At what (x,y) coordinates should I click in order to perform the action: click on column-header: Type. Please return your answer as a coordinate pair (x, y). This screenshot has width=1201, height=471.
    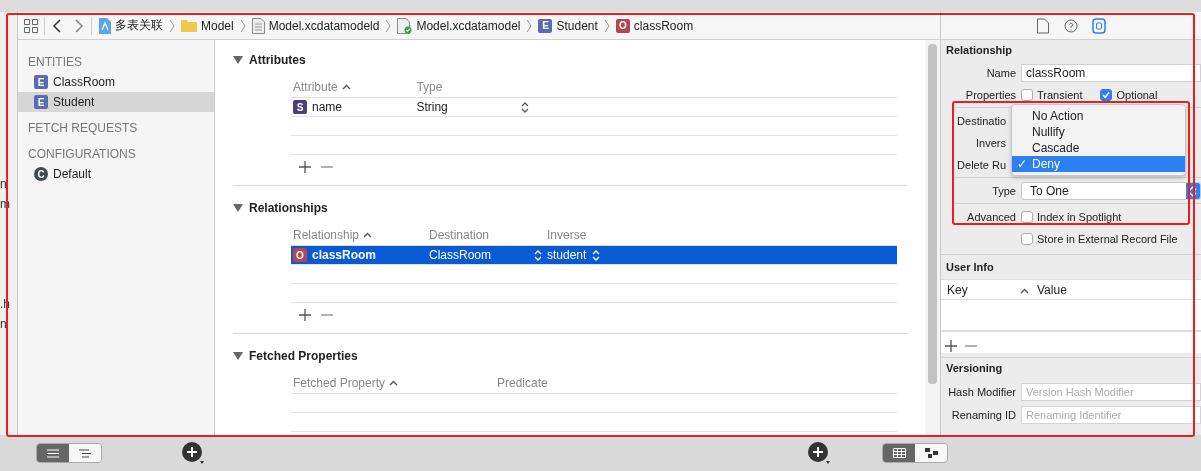
    Looking at the image, I should click on (429, 86).